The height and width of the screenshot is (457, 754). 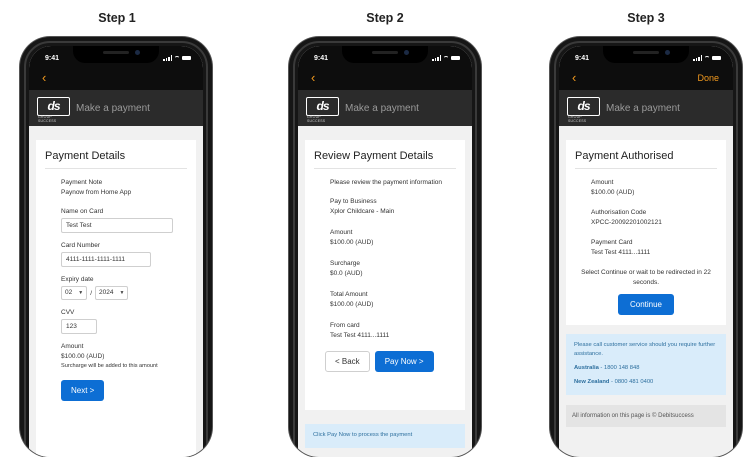 What do you see at coordinates (82, 182) in the screenshot?
I see `payment-note-label: Payment Note` at bounding box center [82, 182].